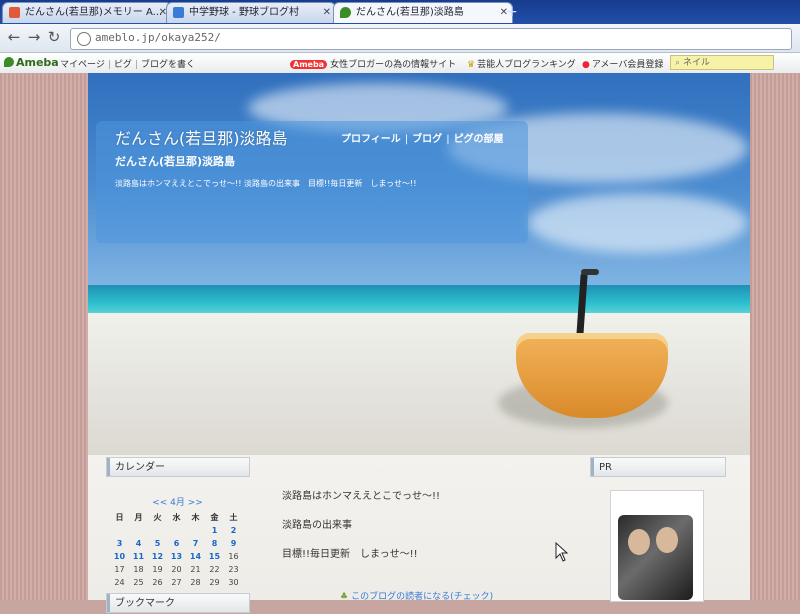 The height and width of the screenshot is (614, 800). I want to click on calendar-day: 6, so click(176, 543).